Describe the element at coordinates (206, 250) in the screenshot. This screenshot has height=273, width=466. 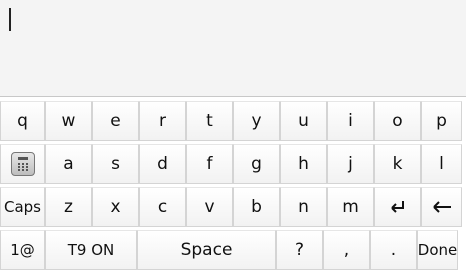
I see `space-key: Space` at that location.